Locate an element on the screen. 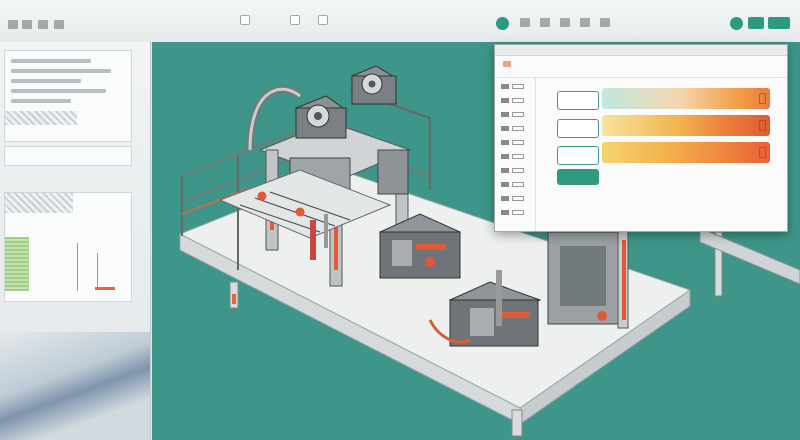 The width and height of the screenshot is (800, 440). dialog-sidebar is located at coordinates (515, 154).